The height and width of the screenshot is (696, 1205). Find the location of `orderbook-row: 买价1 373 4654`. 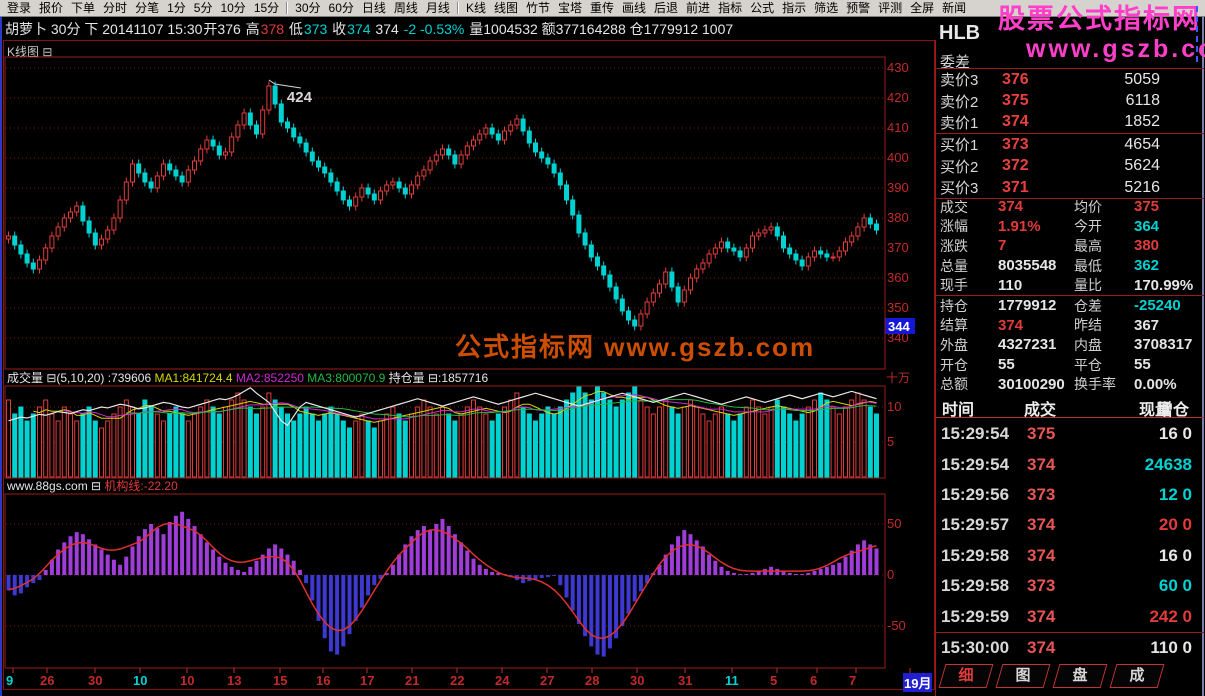

orderbook-row: 买价1 373 4654 is located at coordinates (1070, 144).